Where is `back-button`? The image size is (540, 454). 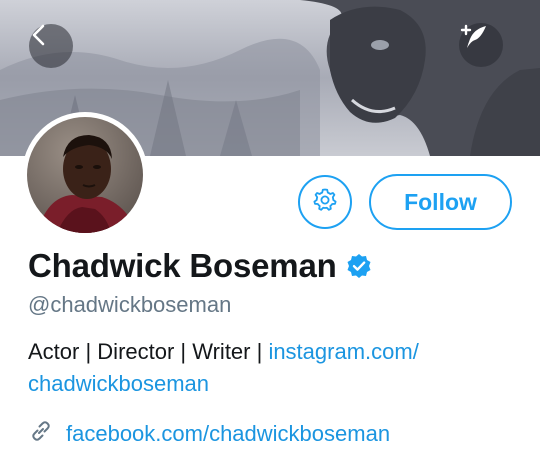 back-button is located at coordinates (51, 46).